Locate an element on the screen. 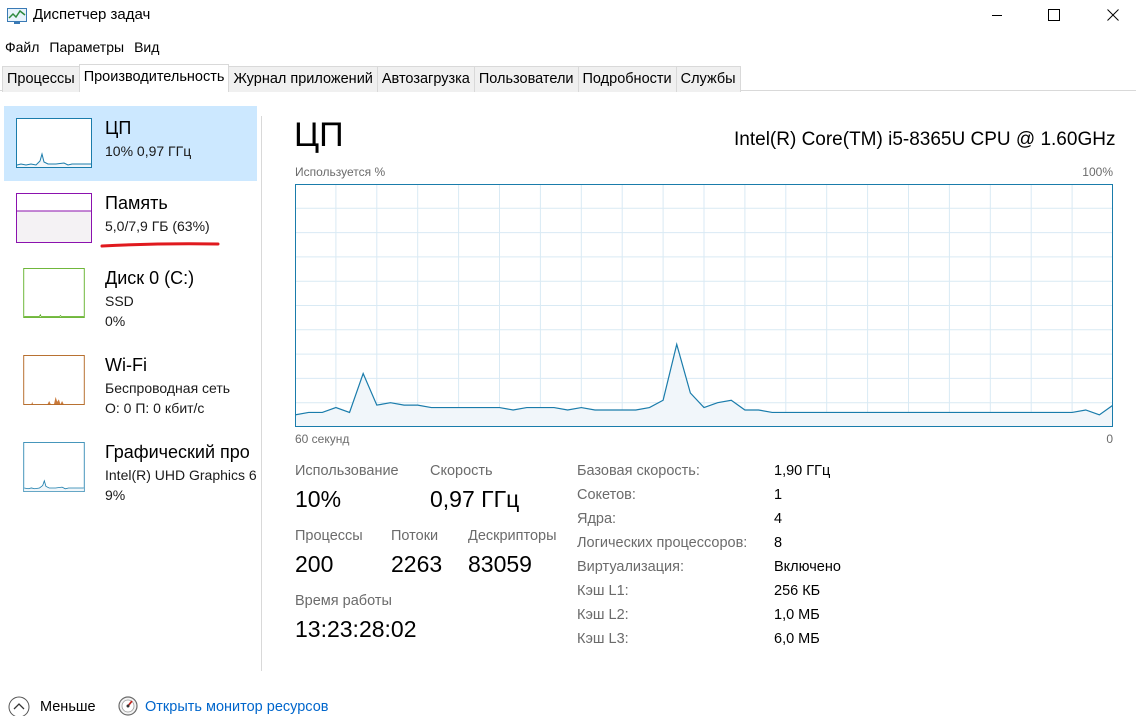 The width and height of the screenshot is (1136, 716). chevron-up-icon is located at coordinates (19, 706).